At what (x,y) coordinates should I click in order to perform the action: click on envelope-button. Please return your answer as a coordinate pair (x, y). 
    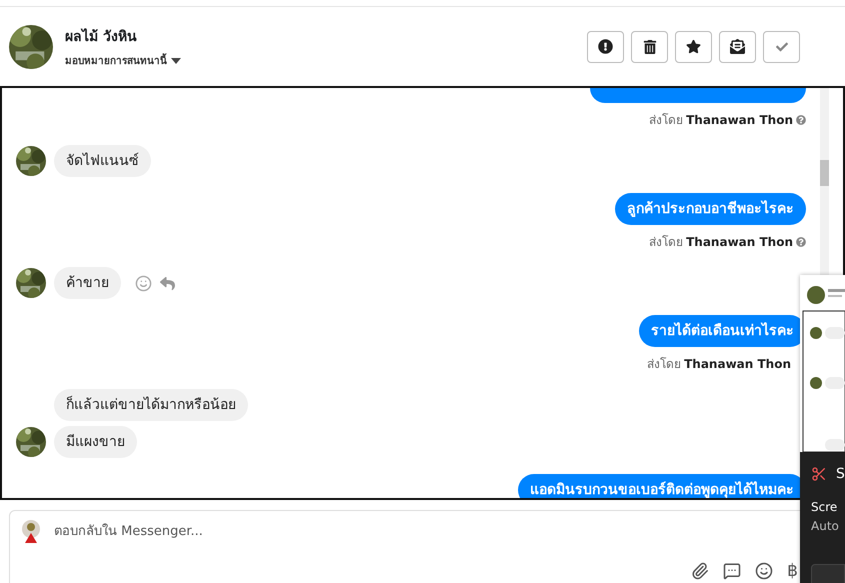
    Looking at the image, I should click on (737, 46).